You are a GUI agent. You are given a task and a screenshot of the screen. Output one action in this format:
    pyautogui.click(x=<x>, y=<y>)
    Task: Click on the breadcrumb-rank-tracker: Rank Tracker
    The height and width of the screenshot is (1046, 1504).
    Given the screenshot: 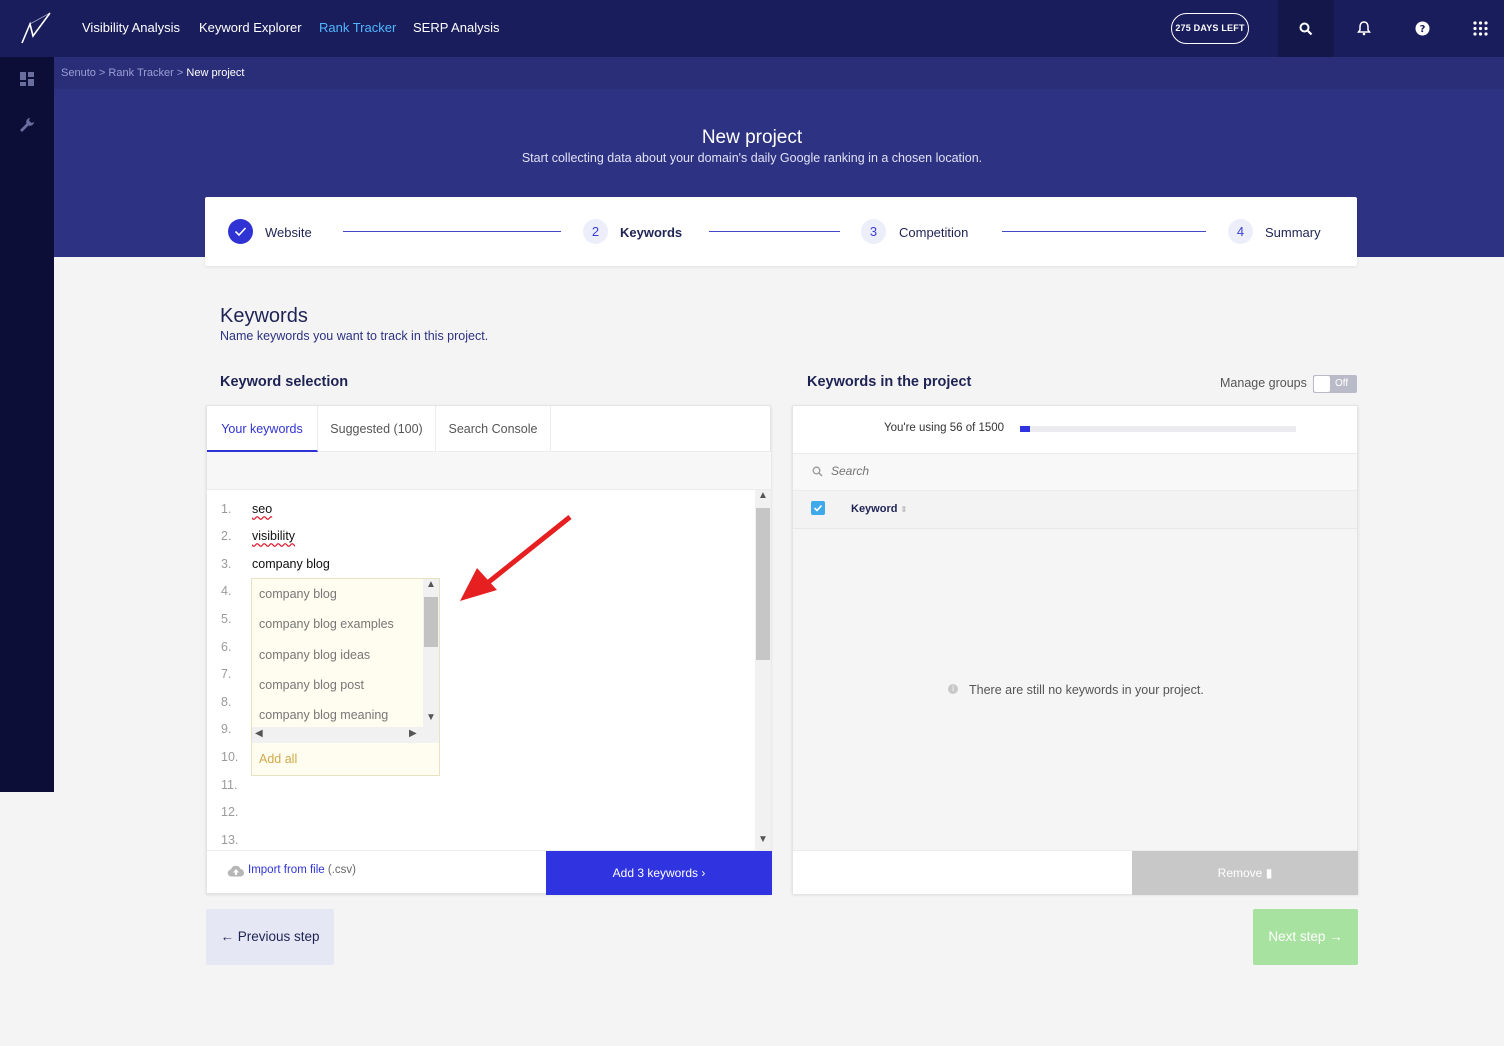 What is the action you would take?
    pyautogui.click(x=140, y=73)
    